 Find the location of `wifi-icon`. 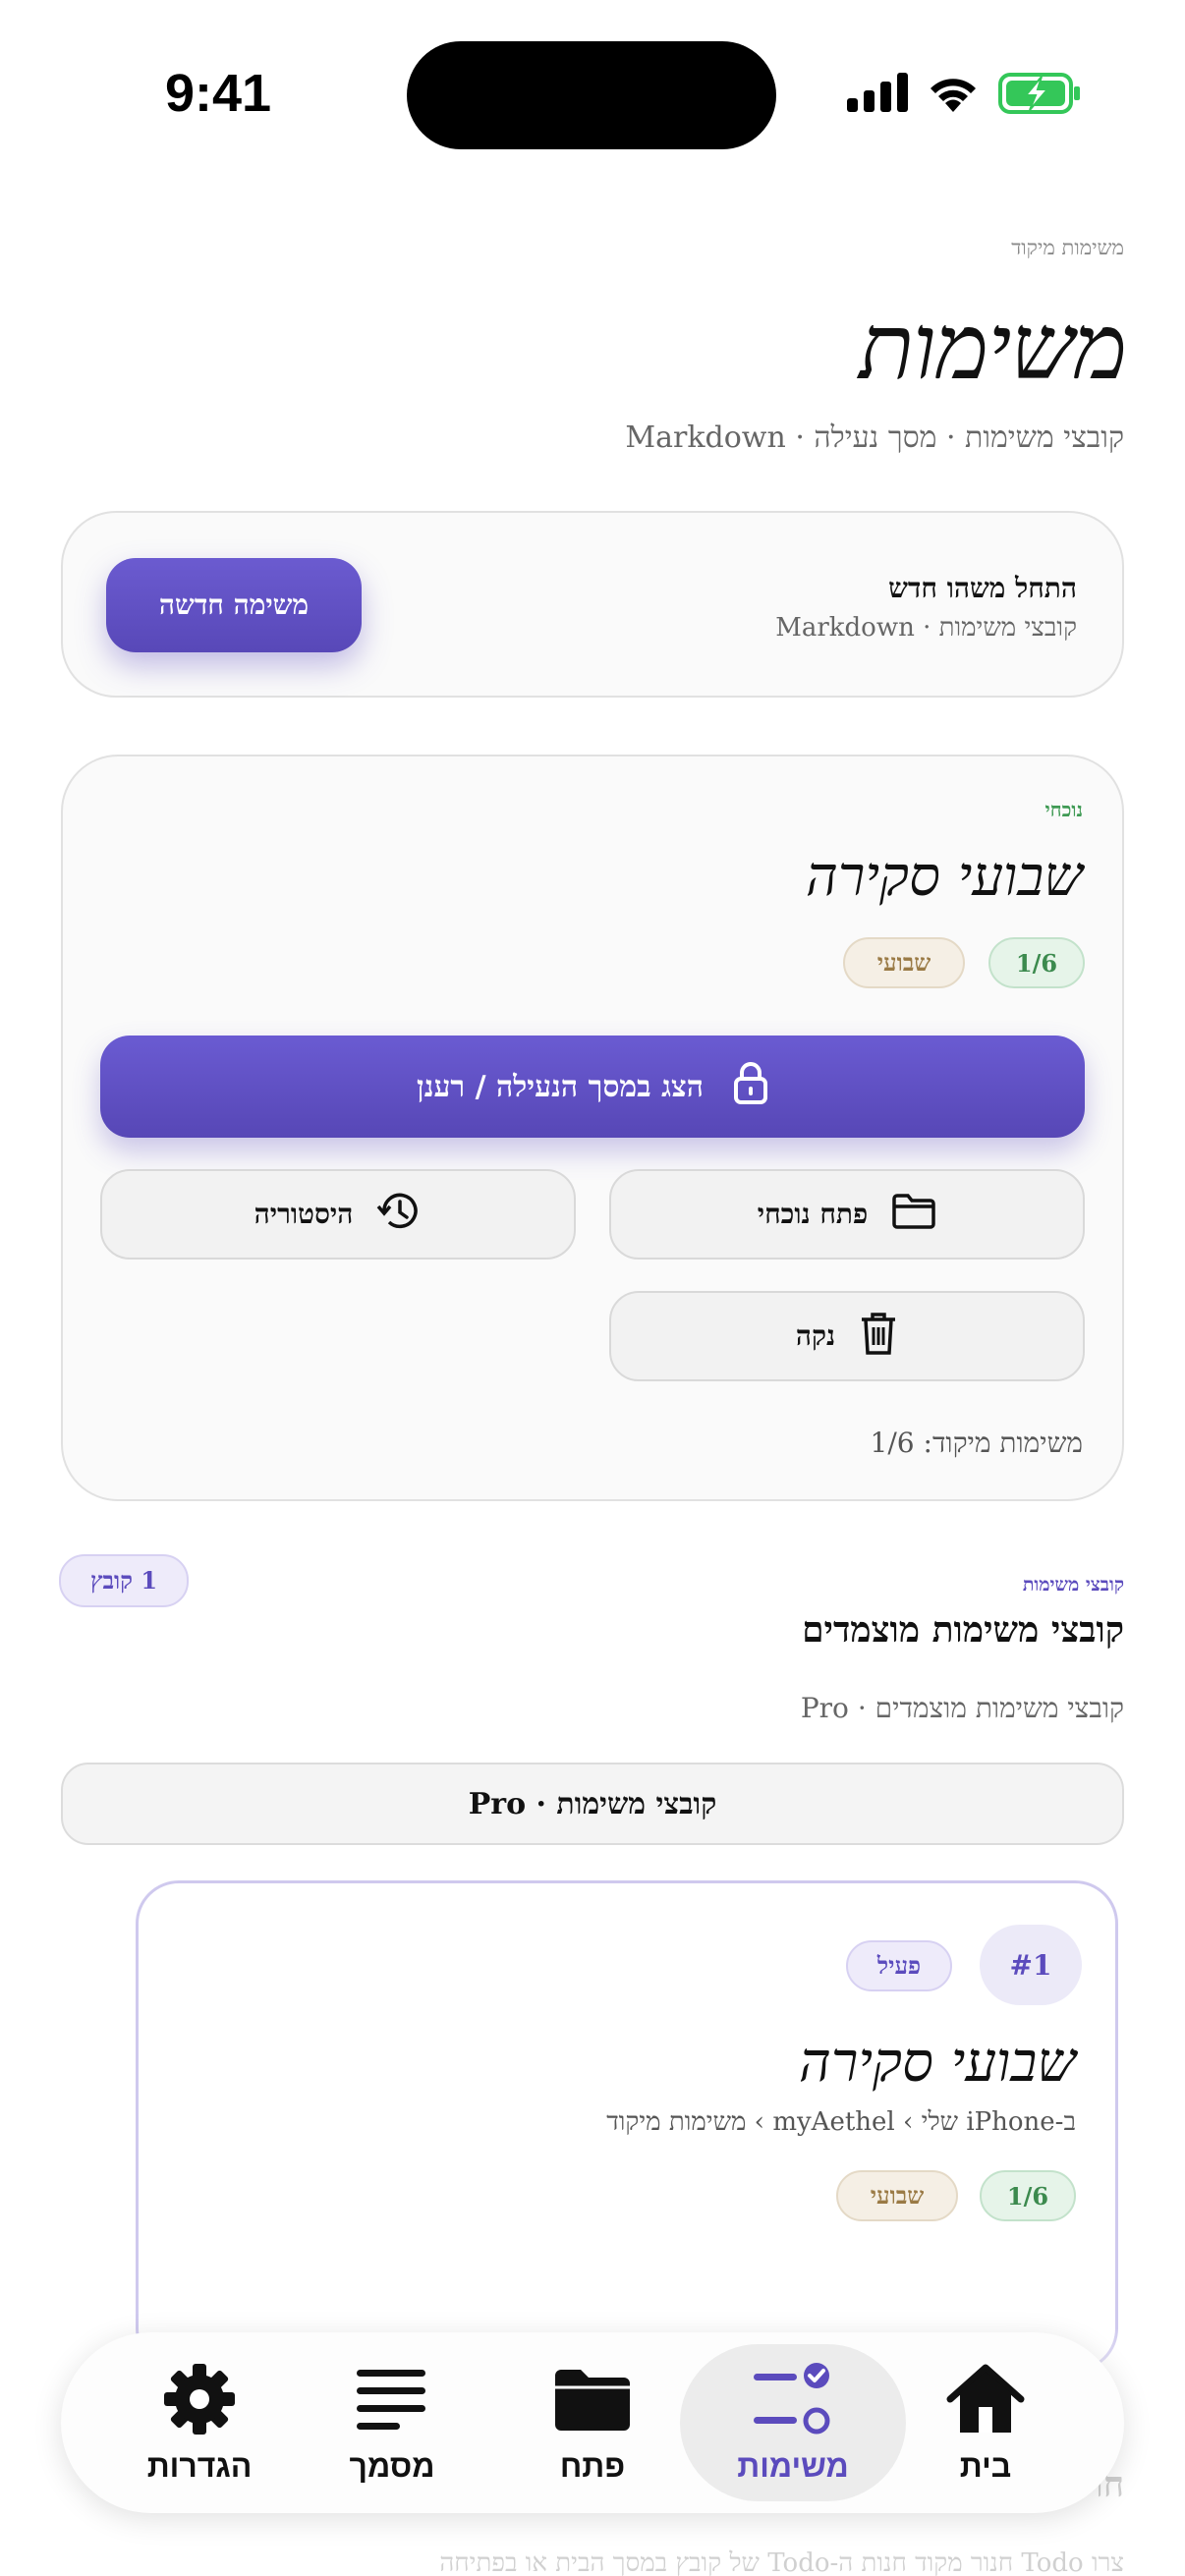

wifi-icon is located at coordinates (954, 95).